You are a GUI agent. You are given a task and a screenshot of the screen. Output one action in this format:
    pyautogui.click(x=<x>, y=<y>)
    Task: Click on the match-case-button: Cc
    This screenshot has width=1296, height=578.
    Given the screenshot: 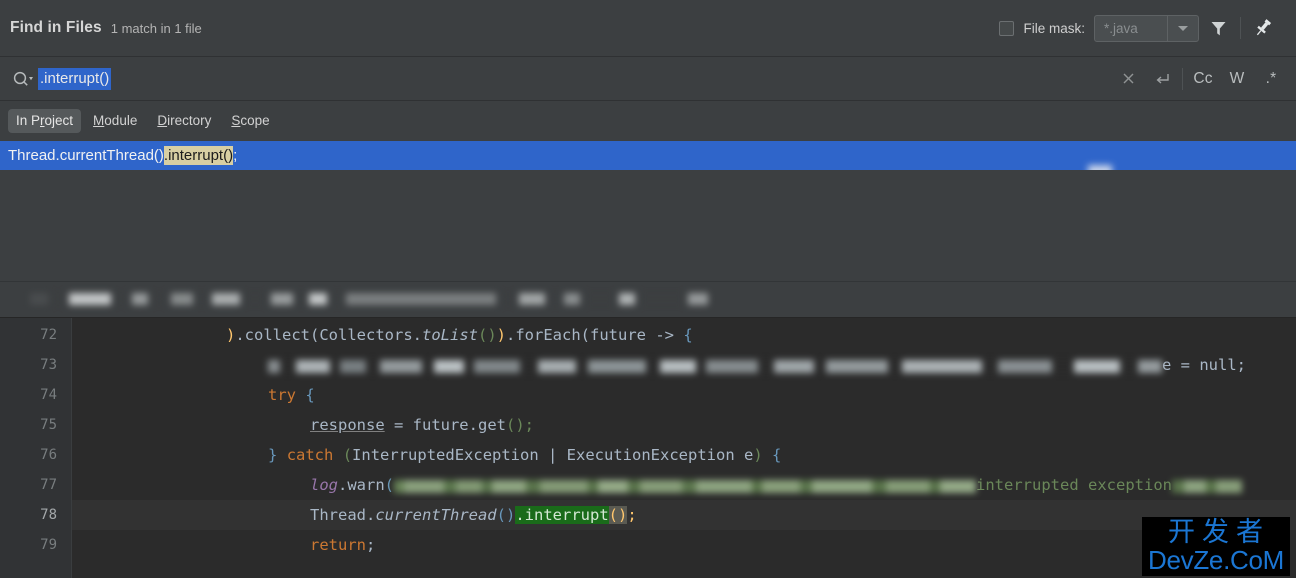 What is the action you would take?
    pyautogui.click(x=1203, y=79)
    